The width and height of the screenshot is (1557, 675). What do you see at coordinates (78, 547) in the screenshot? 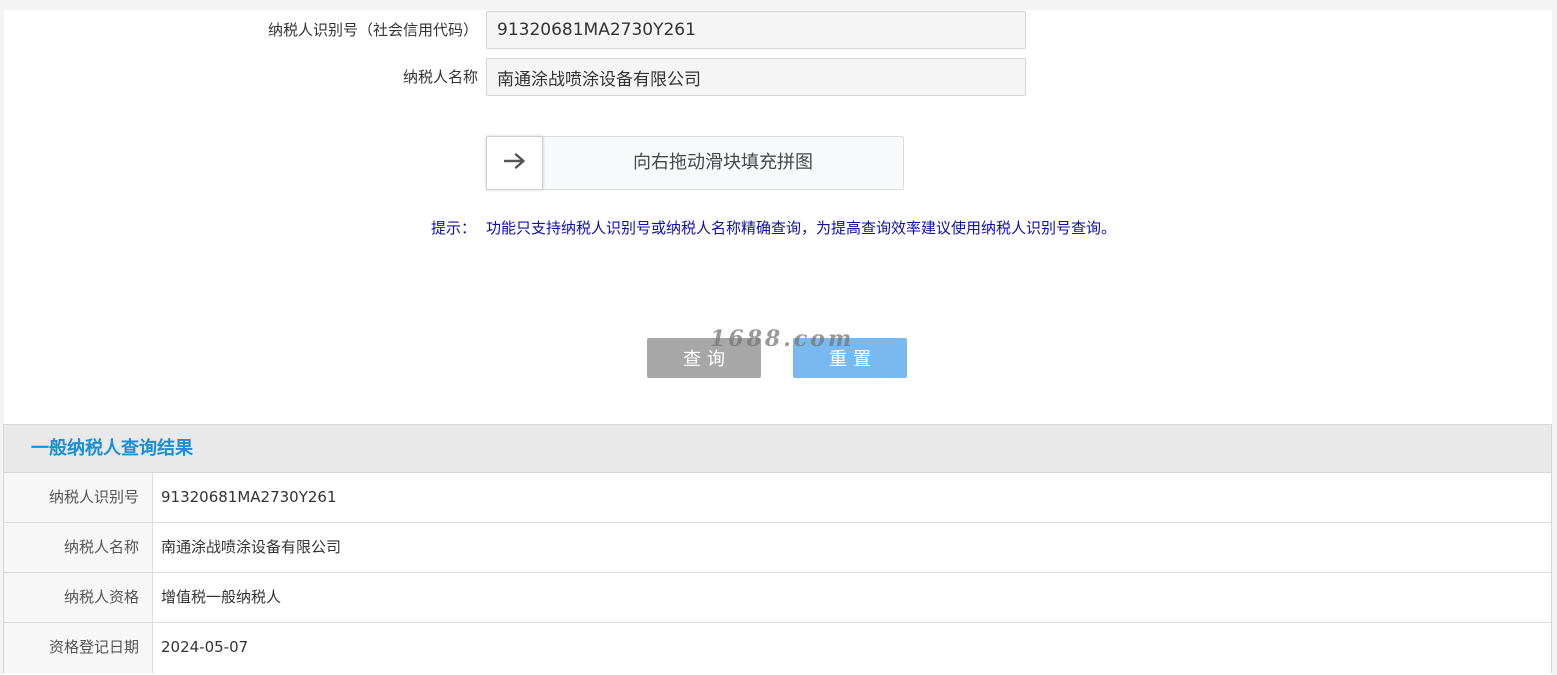
I see `result-key: 纳税人名称` at bounding box center [78, 547].